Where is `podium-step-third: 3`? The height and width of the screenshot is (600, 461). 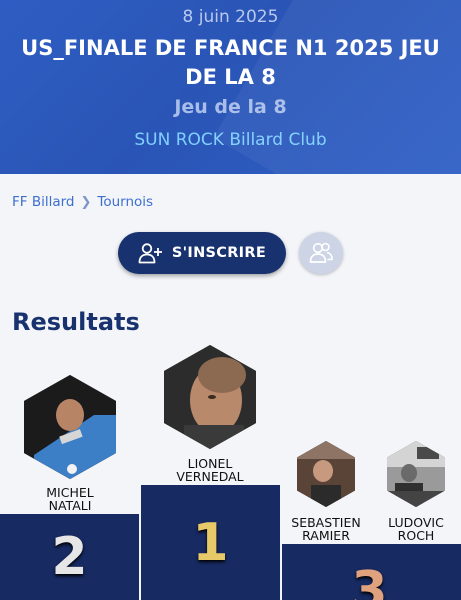 podium-step-third: 3 is located at coordinates (371, 572).